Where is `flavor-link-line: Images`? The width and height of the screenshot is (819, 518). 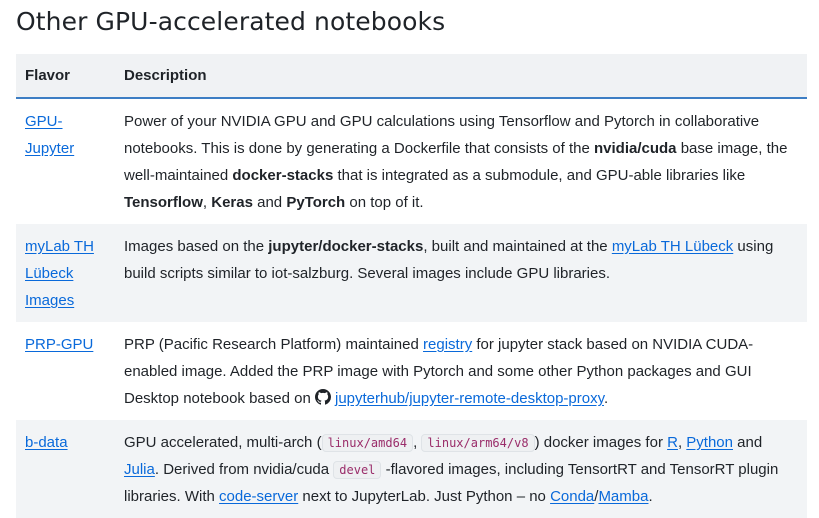 flavor-link-line: Images is located at coordinates (50, 300).